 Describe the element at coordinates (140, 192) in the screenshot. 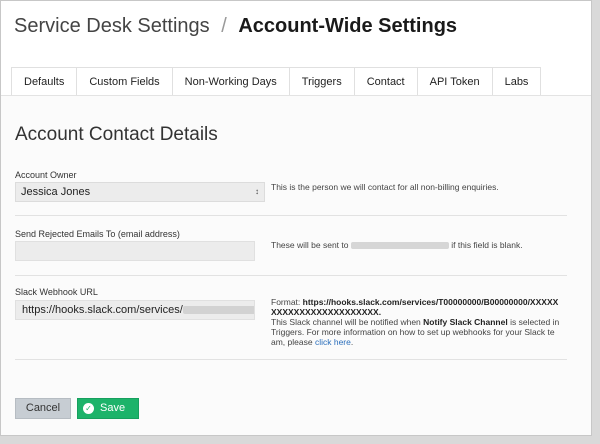

I see `account-owner-select: Jessica Jones ↕` at that location.